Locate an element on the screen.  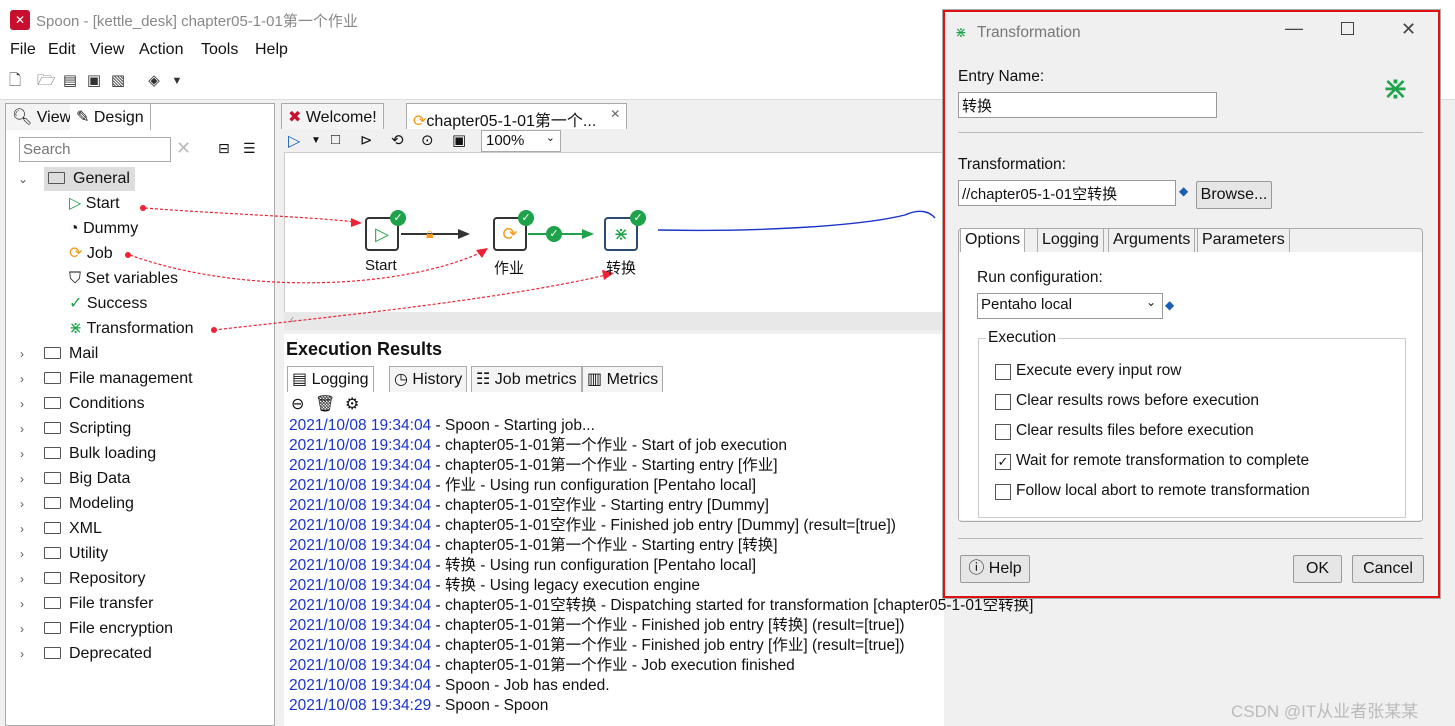
cancel-button: Cancel is located at coordinates (1388, 569).